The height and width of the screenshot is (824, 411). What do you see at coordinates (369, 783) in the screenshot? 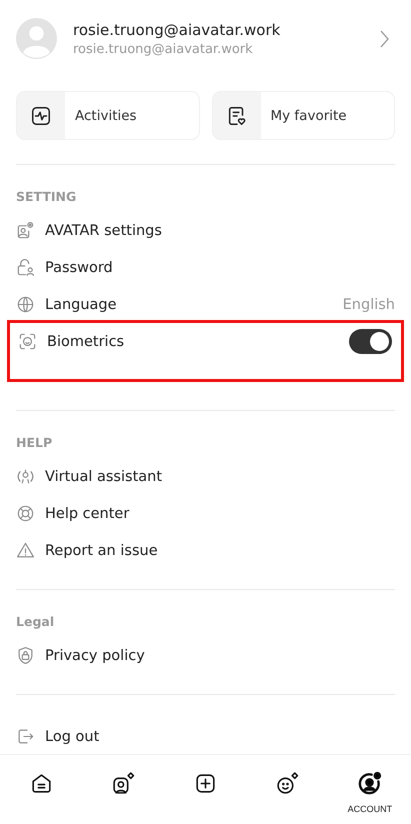
I see `account-icon` at bounding box center [369, 783].